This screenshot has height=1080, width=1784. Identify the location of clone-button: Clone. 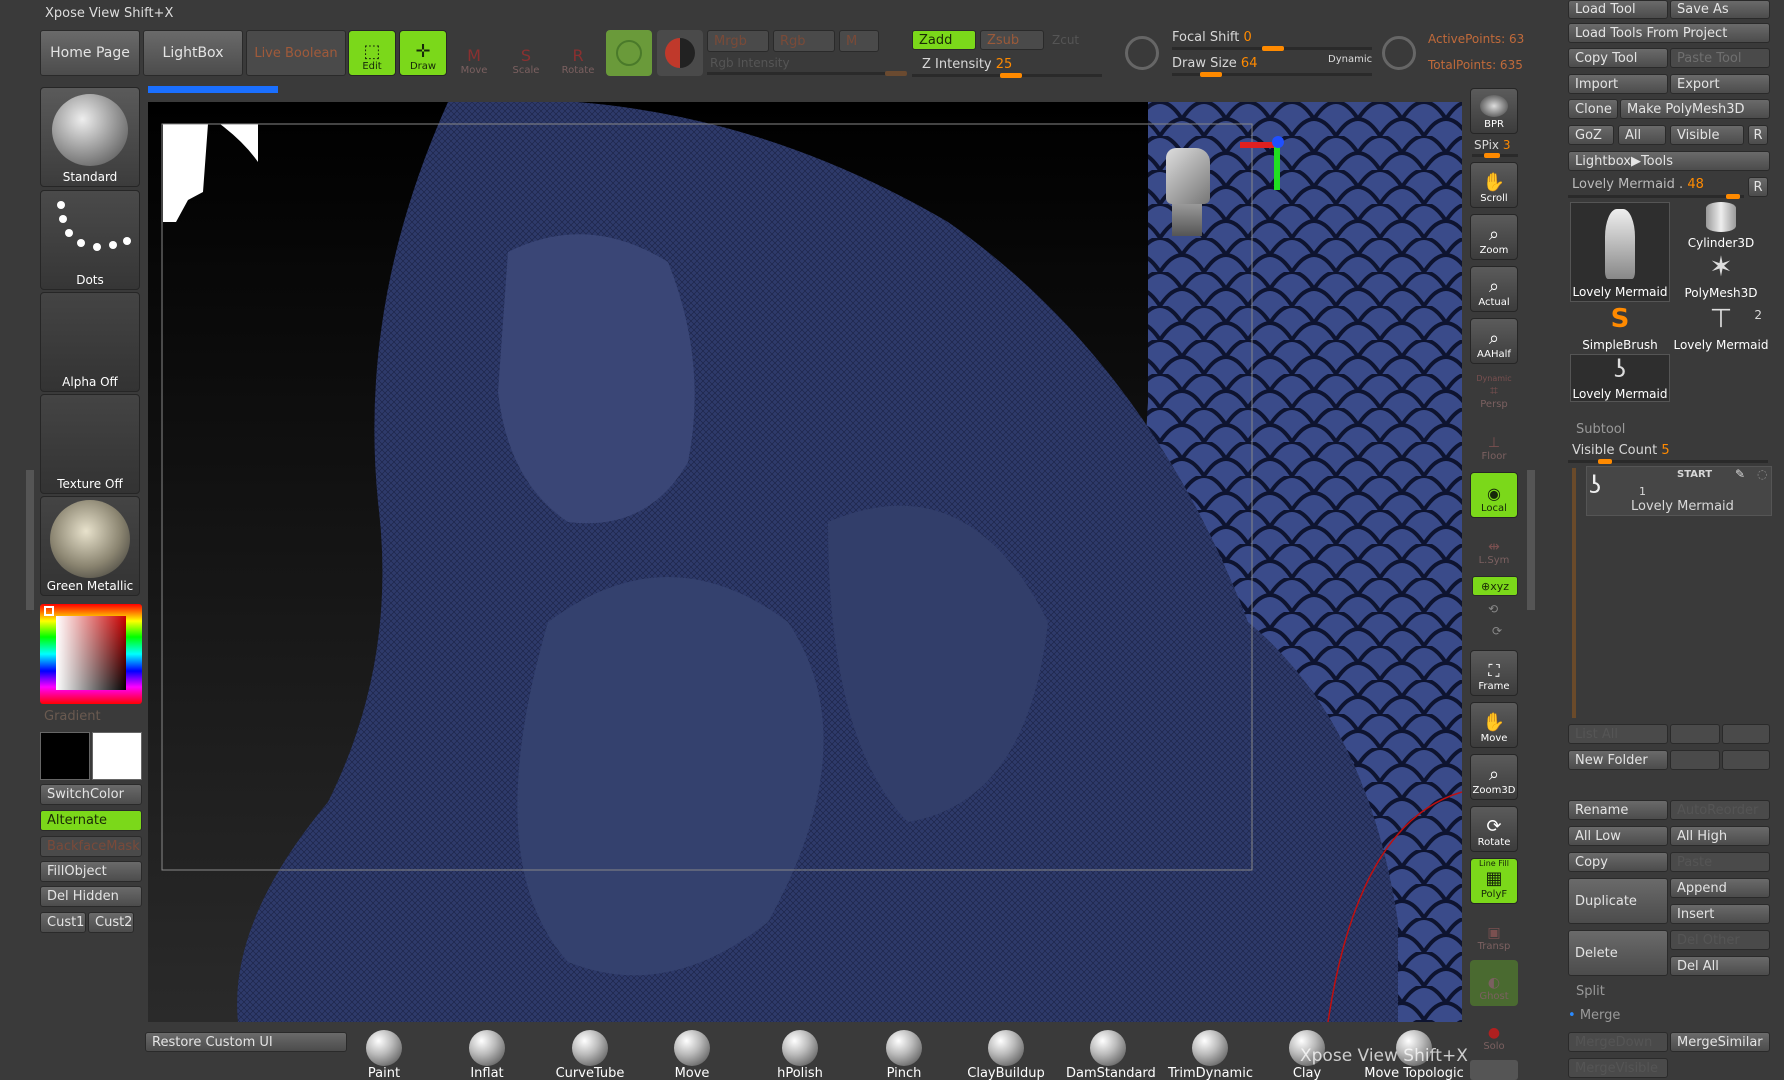
(1593, 109).